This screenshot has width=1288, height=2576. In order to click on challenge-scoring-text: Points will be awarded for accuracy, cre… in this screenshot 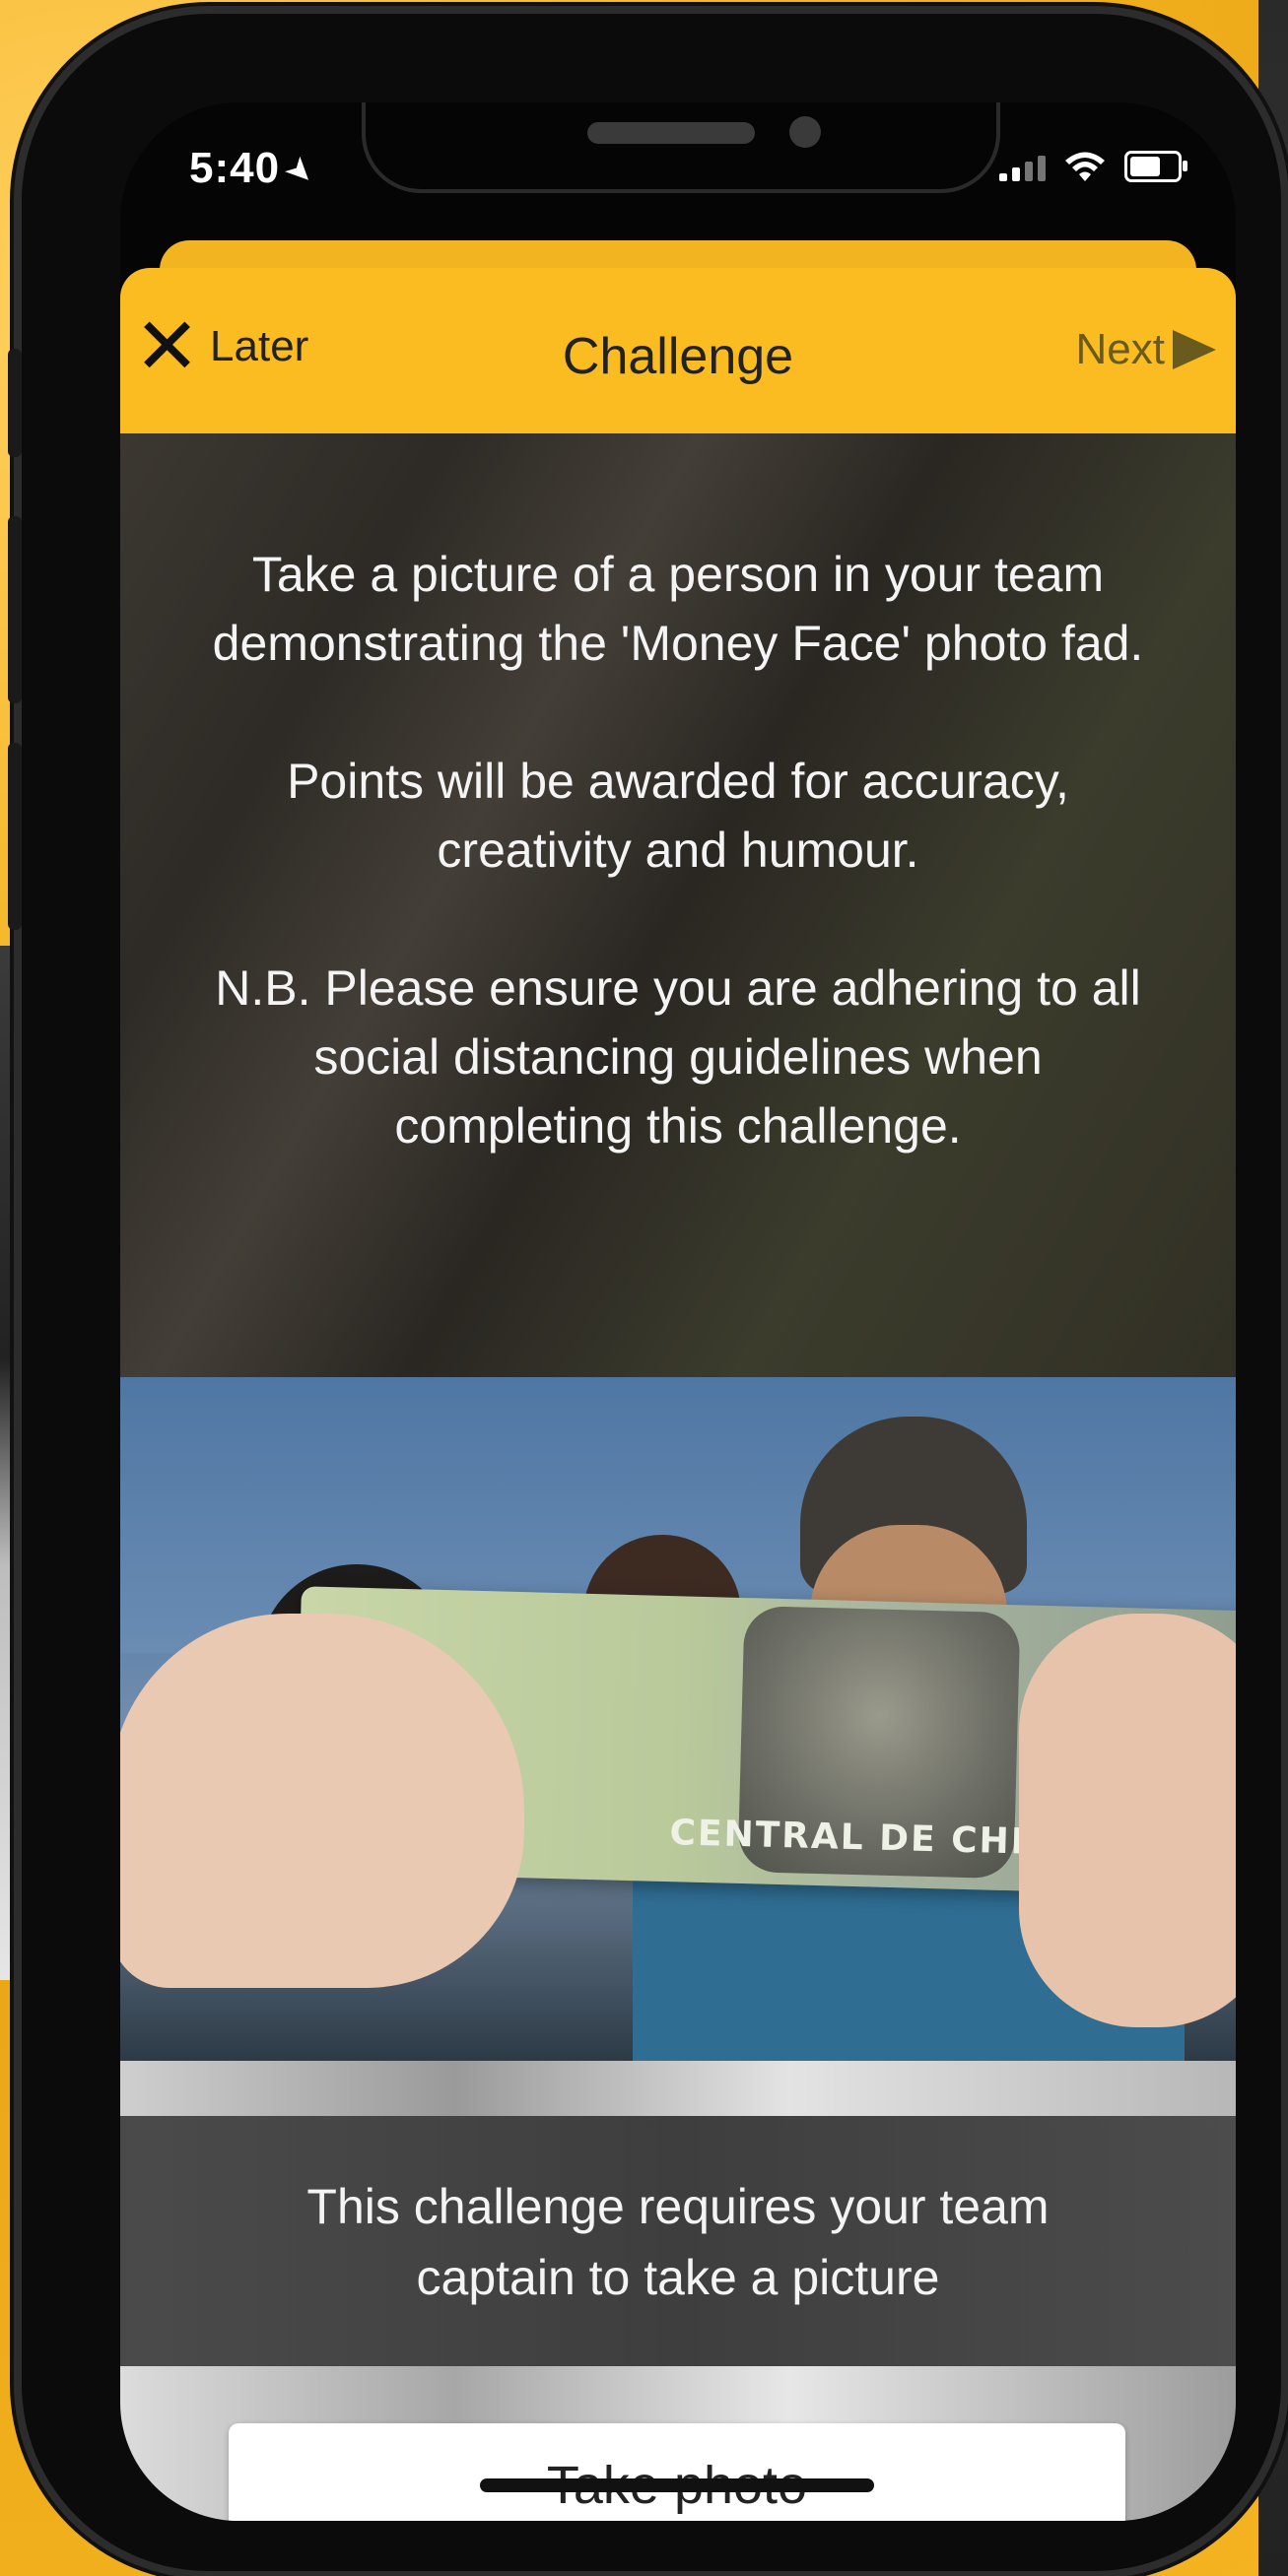, I will do `click(678, 816)`.